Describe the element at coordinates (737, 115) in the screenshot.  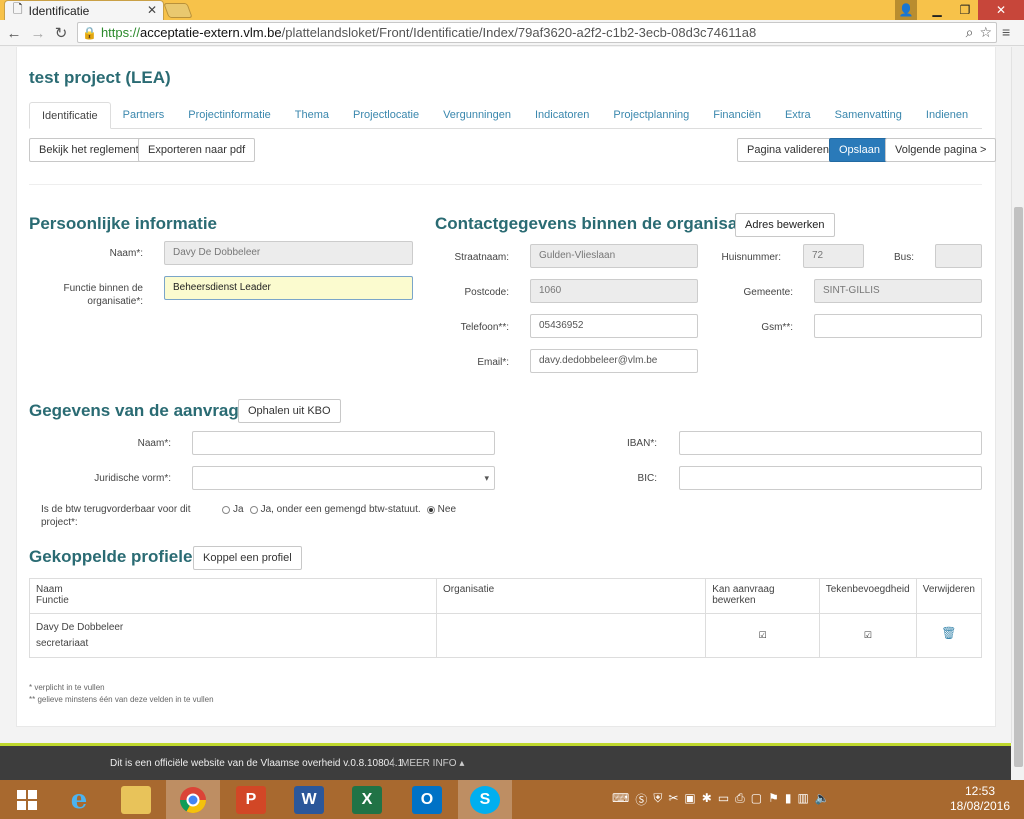
I see `tab-financien: Financiën` at that location.